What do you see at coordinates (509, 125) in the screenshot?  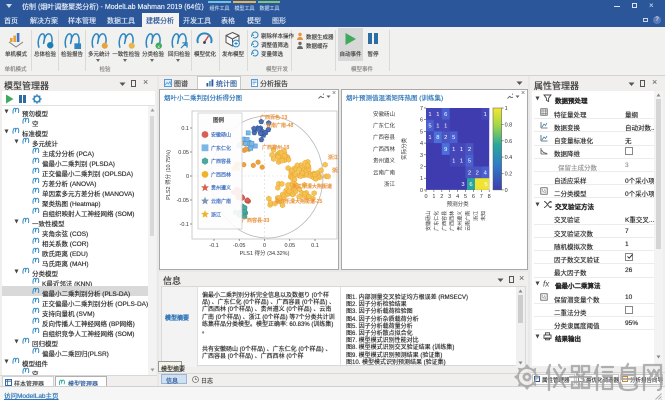 I see `svg-text: 0.8` at bounding box center [509, 125].